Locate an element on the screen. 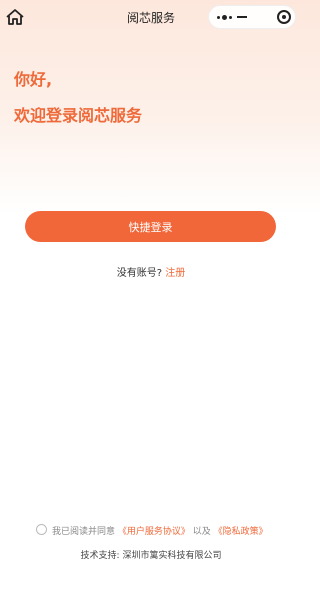 The width and height of the screenshot is (320, 597). mini-program-capsule is located at coordinates (252, 17).